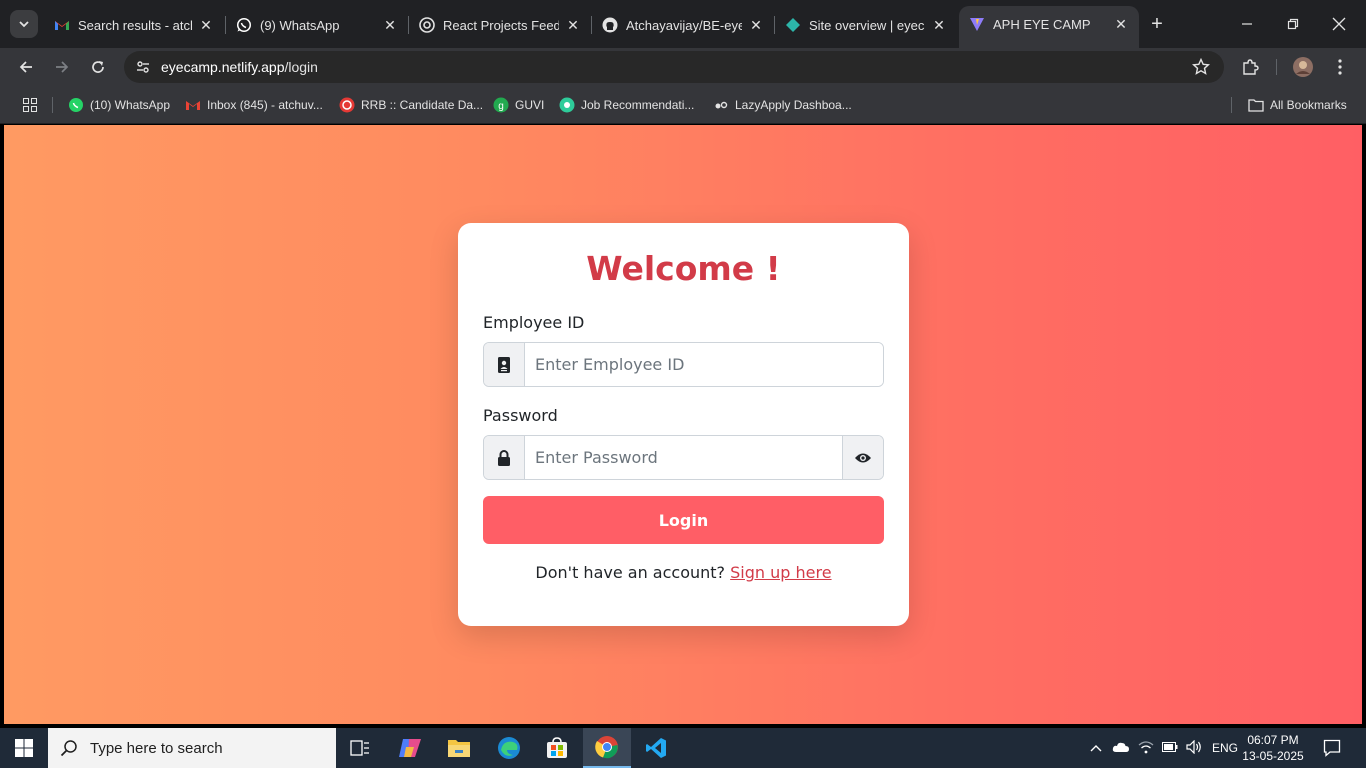  Describe the element at coordinates (534, 322) in the screenshot. I see `employee-id-label: Employee ID` at that location.